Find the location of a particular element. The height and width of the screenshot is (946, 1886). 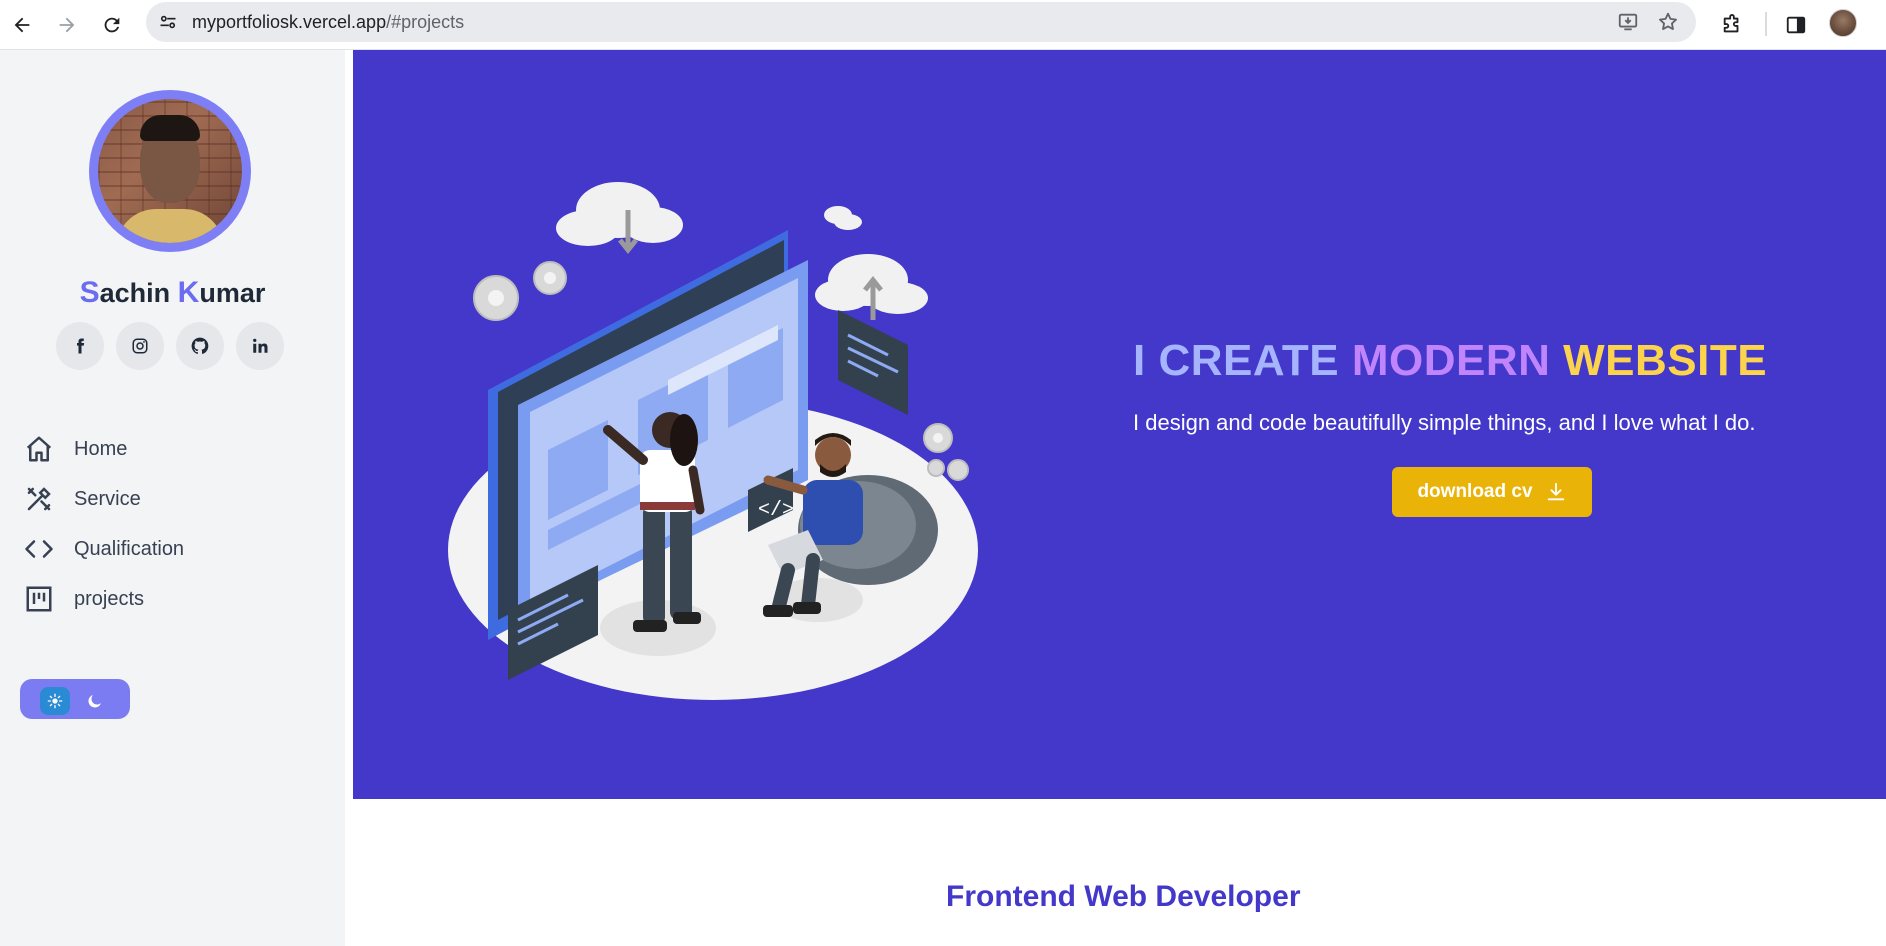

sidebar-item-qualification: Qualification is located at coordinates (154, 549).